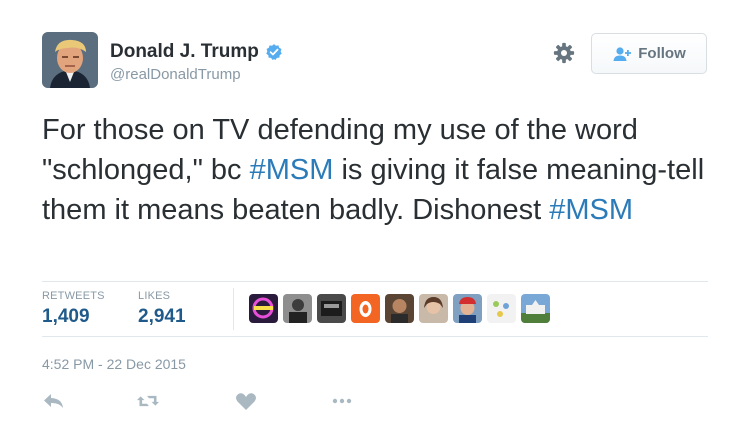  What do you see at coordinates (233, 309) in the screenshot?
I see `stats-separator` at bounding box center [233, 309].